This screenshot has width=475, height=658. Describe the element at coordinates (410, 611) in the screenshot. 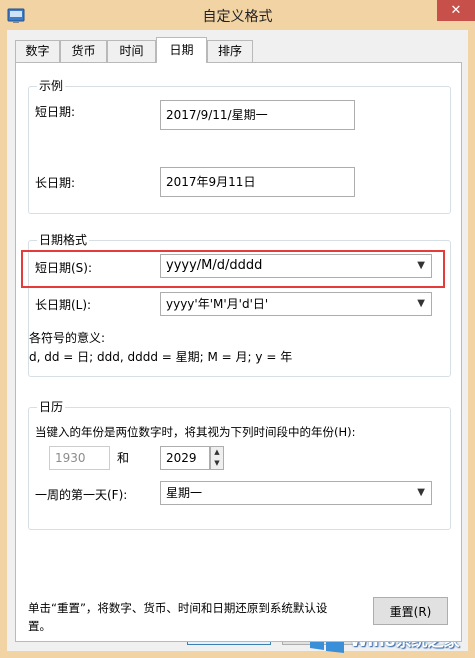

I see `reset-button: 重置(R)` at that location.